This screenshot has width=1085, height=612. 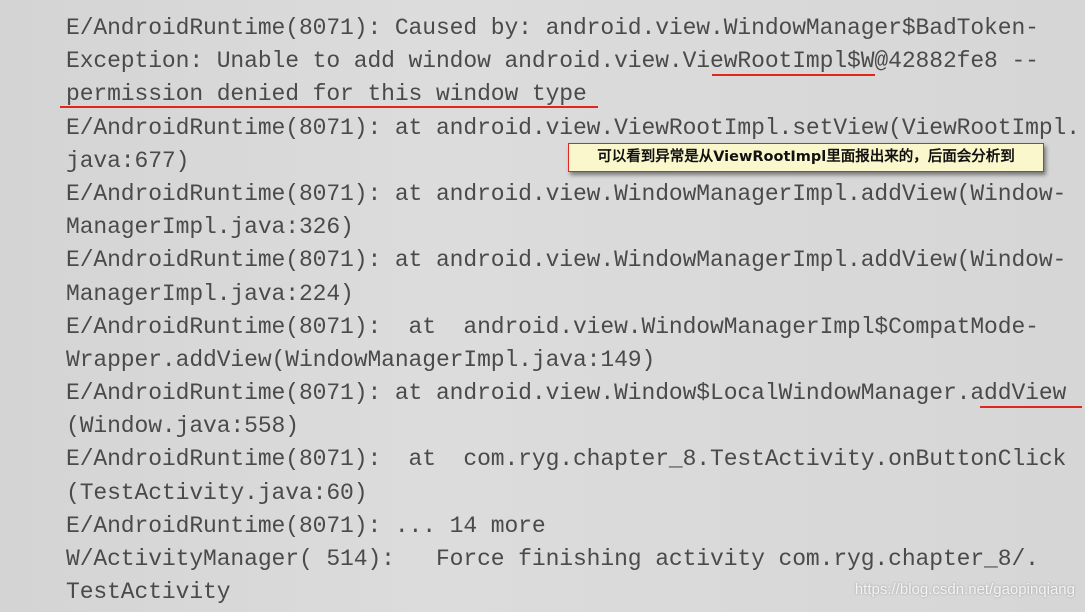 What do you see at coordinates (182, 426) in the screenshot?
I see `log-line: (Window.java:558)` at bounding box center [182, 426].